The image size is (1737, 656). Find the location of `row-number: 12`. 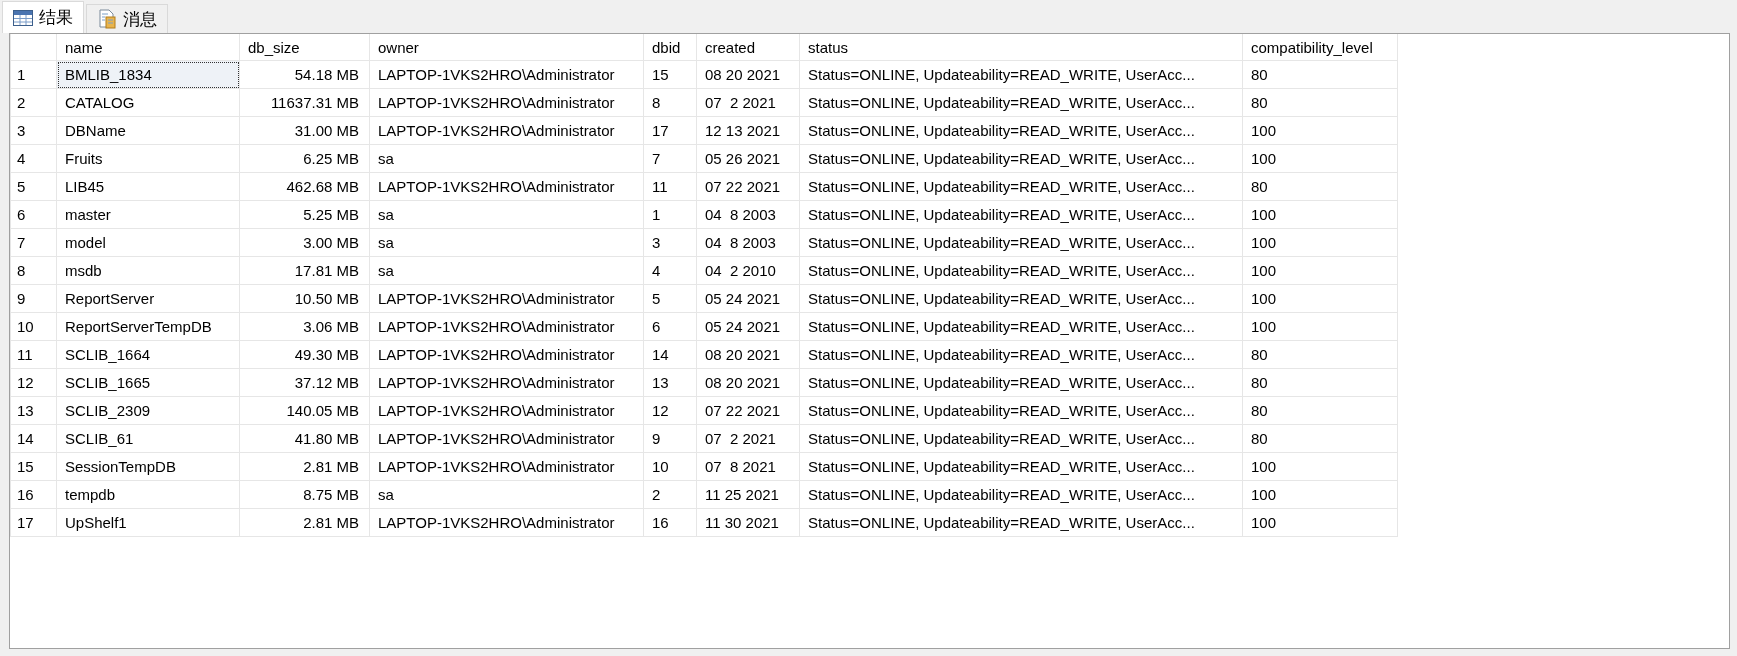

row-number: 12 is located at coordinates (33, 382).